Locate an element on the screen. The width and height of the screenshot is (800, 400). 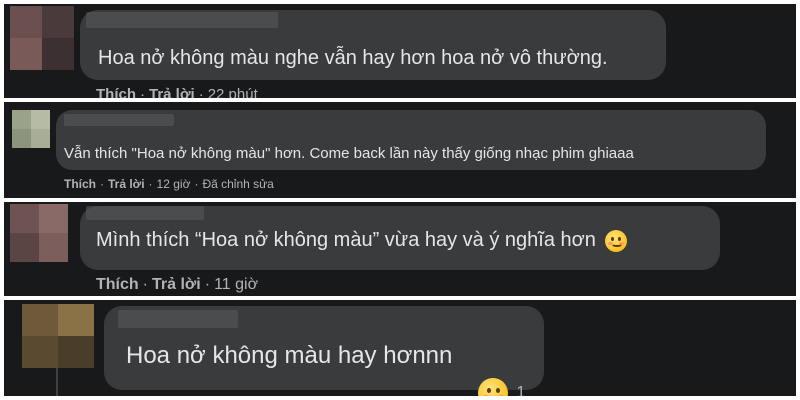
timestamp: 12 giờ is located at coordinates (174, 184).